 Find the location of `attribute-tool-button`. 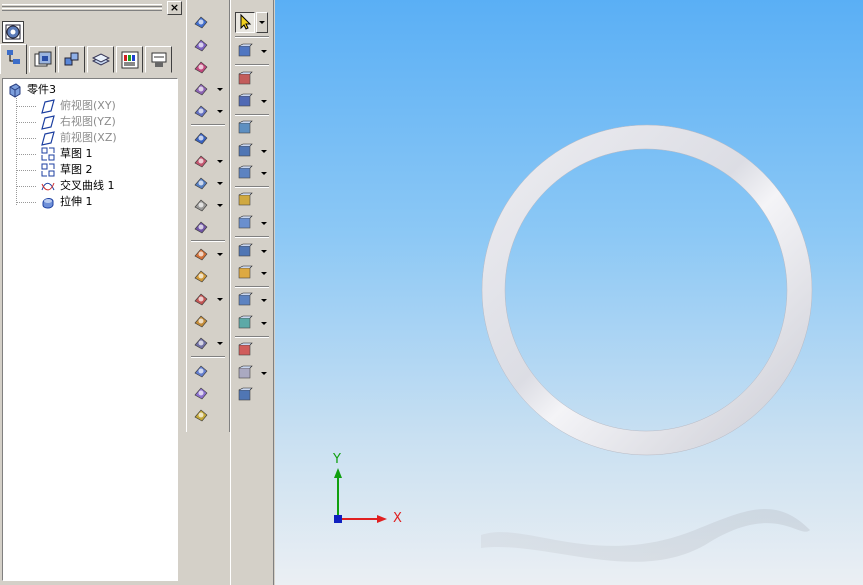

attribute-tool-button is located at coordinates (201, 415).